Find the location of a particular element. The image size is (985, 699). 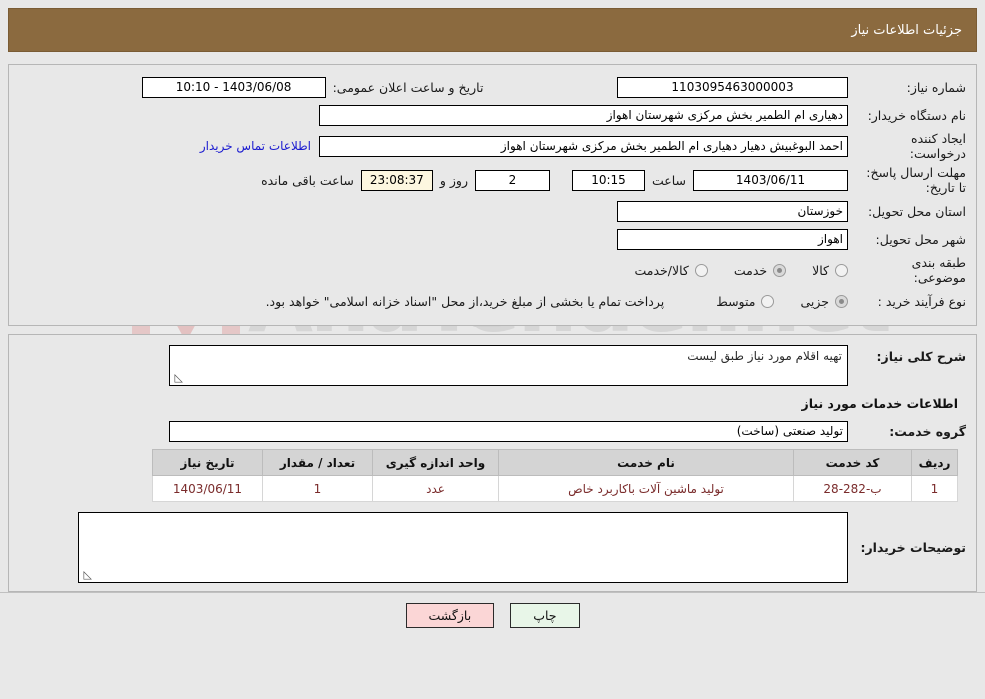

page-title: جزئیات اطلاعات نیاز is located at coordinates (906, 30).